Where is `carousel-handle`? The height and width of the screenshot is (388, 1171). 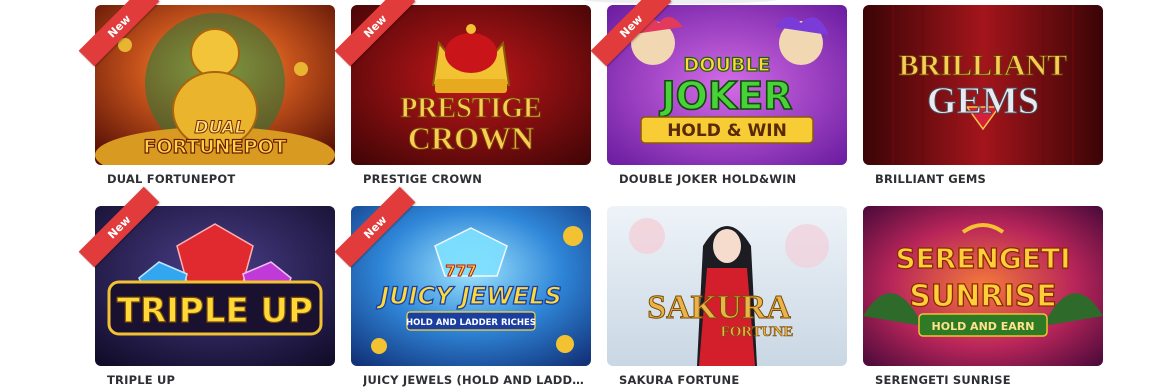 carousel-handle is located at coordinates (680, 2).